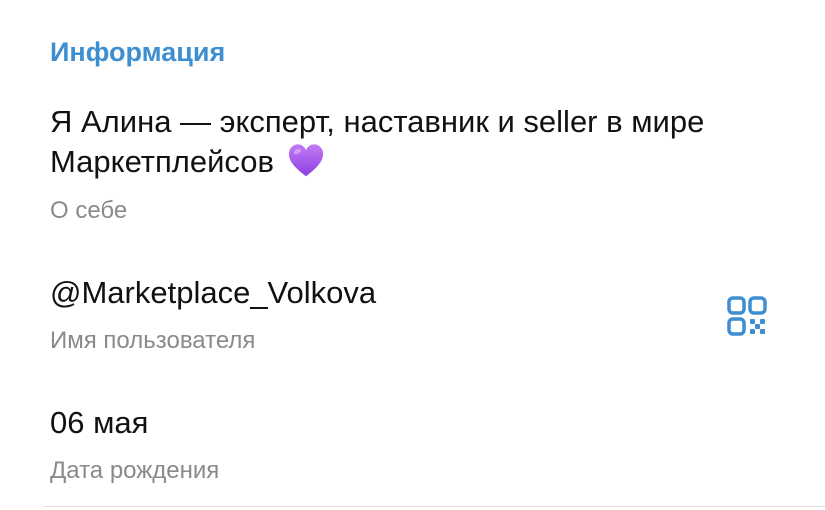 Image resolution: width=825 pixels, height=510 pixels. I want to click on section-divider, so click(434, 506).